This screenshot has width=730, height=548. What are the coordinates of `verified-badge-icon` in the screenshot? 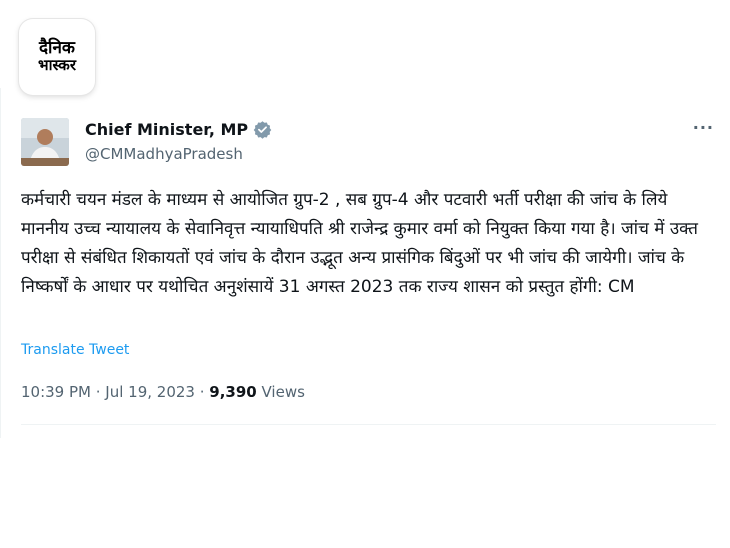 It's located at (262, 129).